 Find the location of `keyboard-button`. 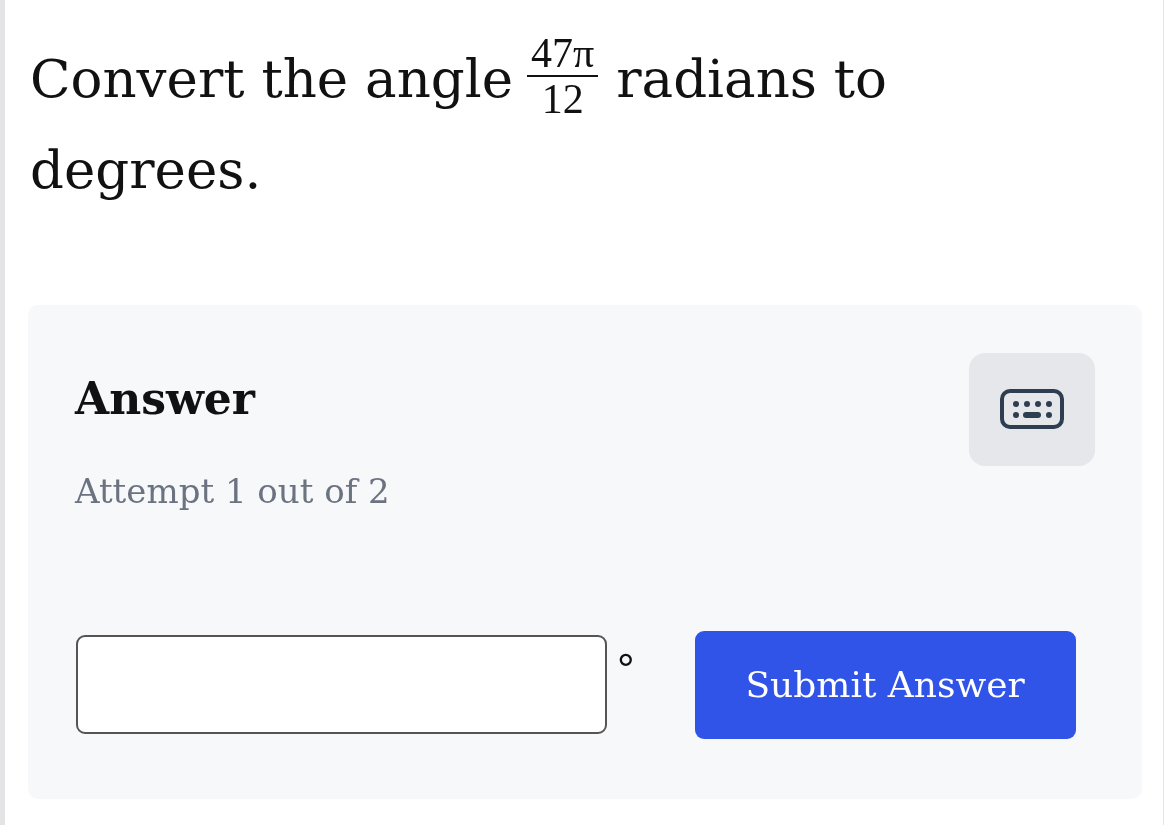

keyboard-button is located at coordinates (1032, 409).